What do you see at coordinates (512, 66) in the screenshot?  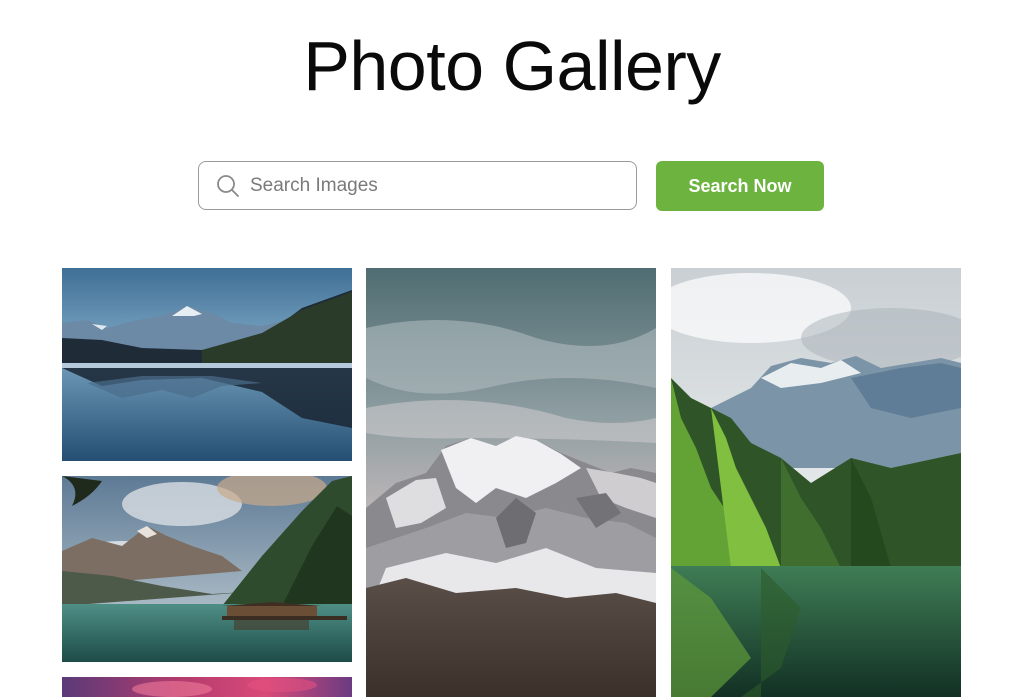 I see `page-title: Photo Gallery` at bounding box center [512, 66].